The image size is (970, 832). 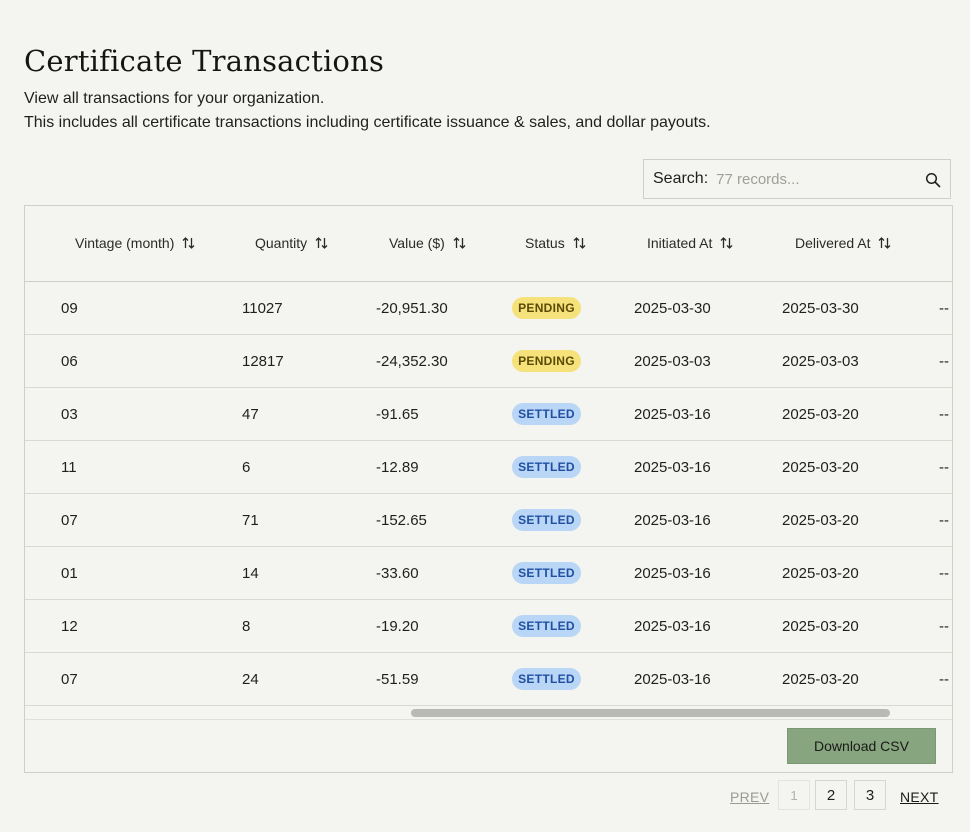 I want to click on column-label: Quantity, so click(x=281, y=243).